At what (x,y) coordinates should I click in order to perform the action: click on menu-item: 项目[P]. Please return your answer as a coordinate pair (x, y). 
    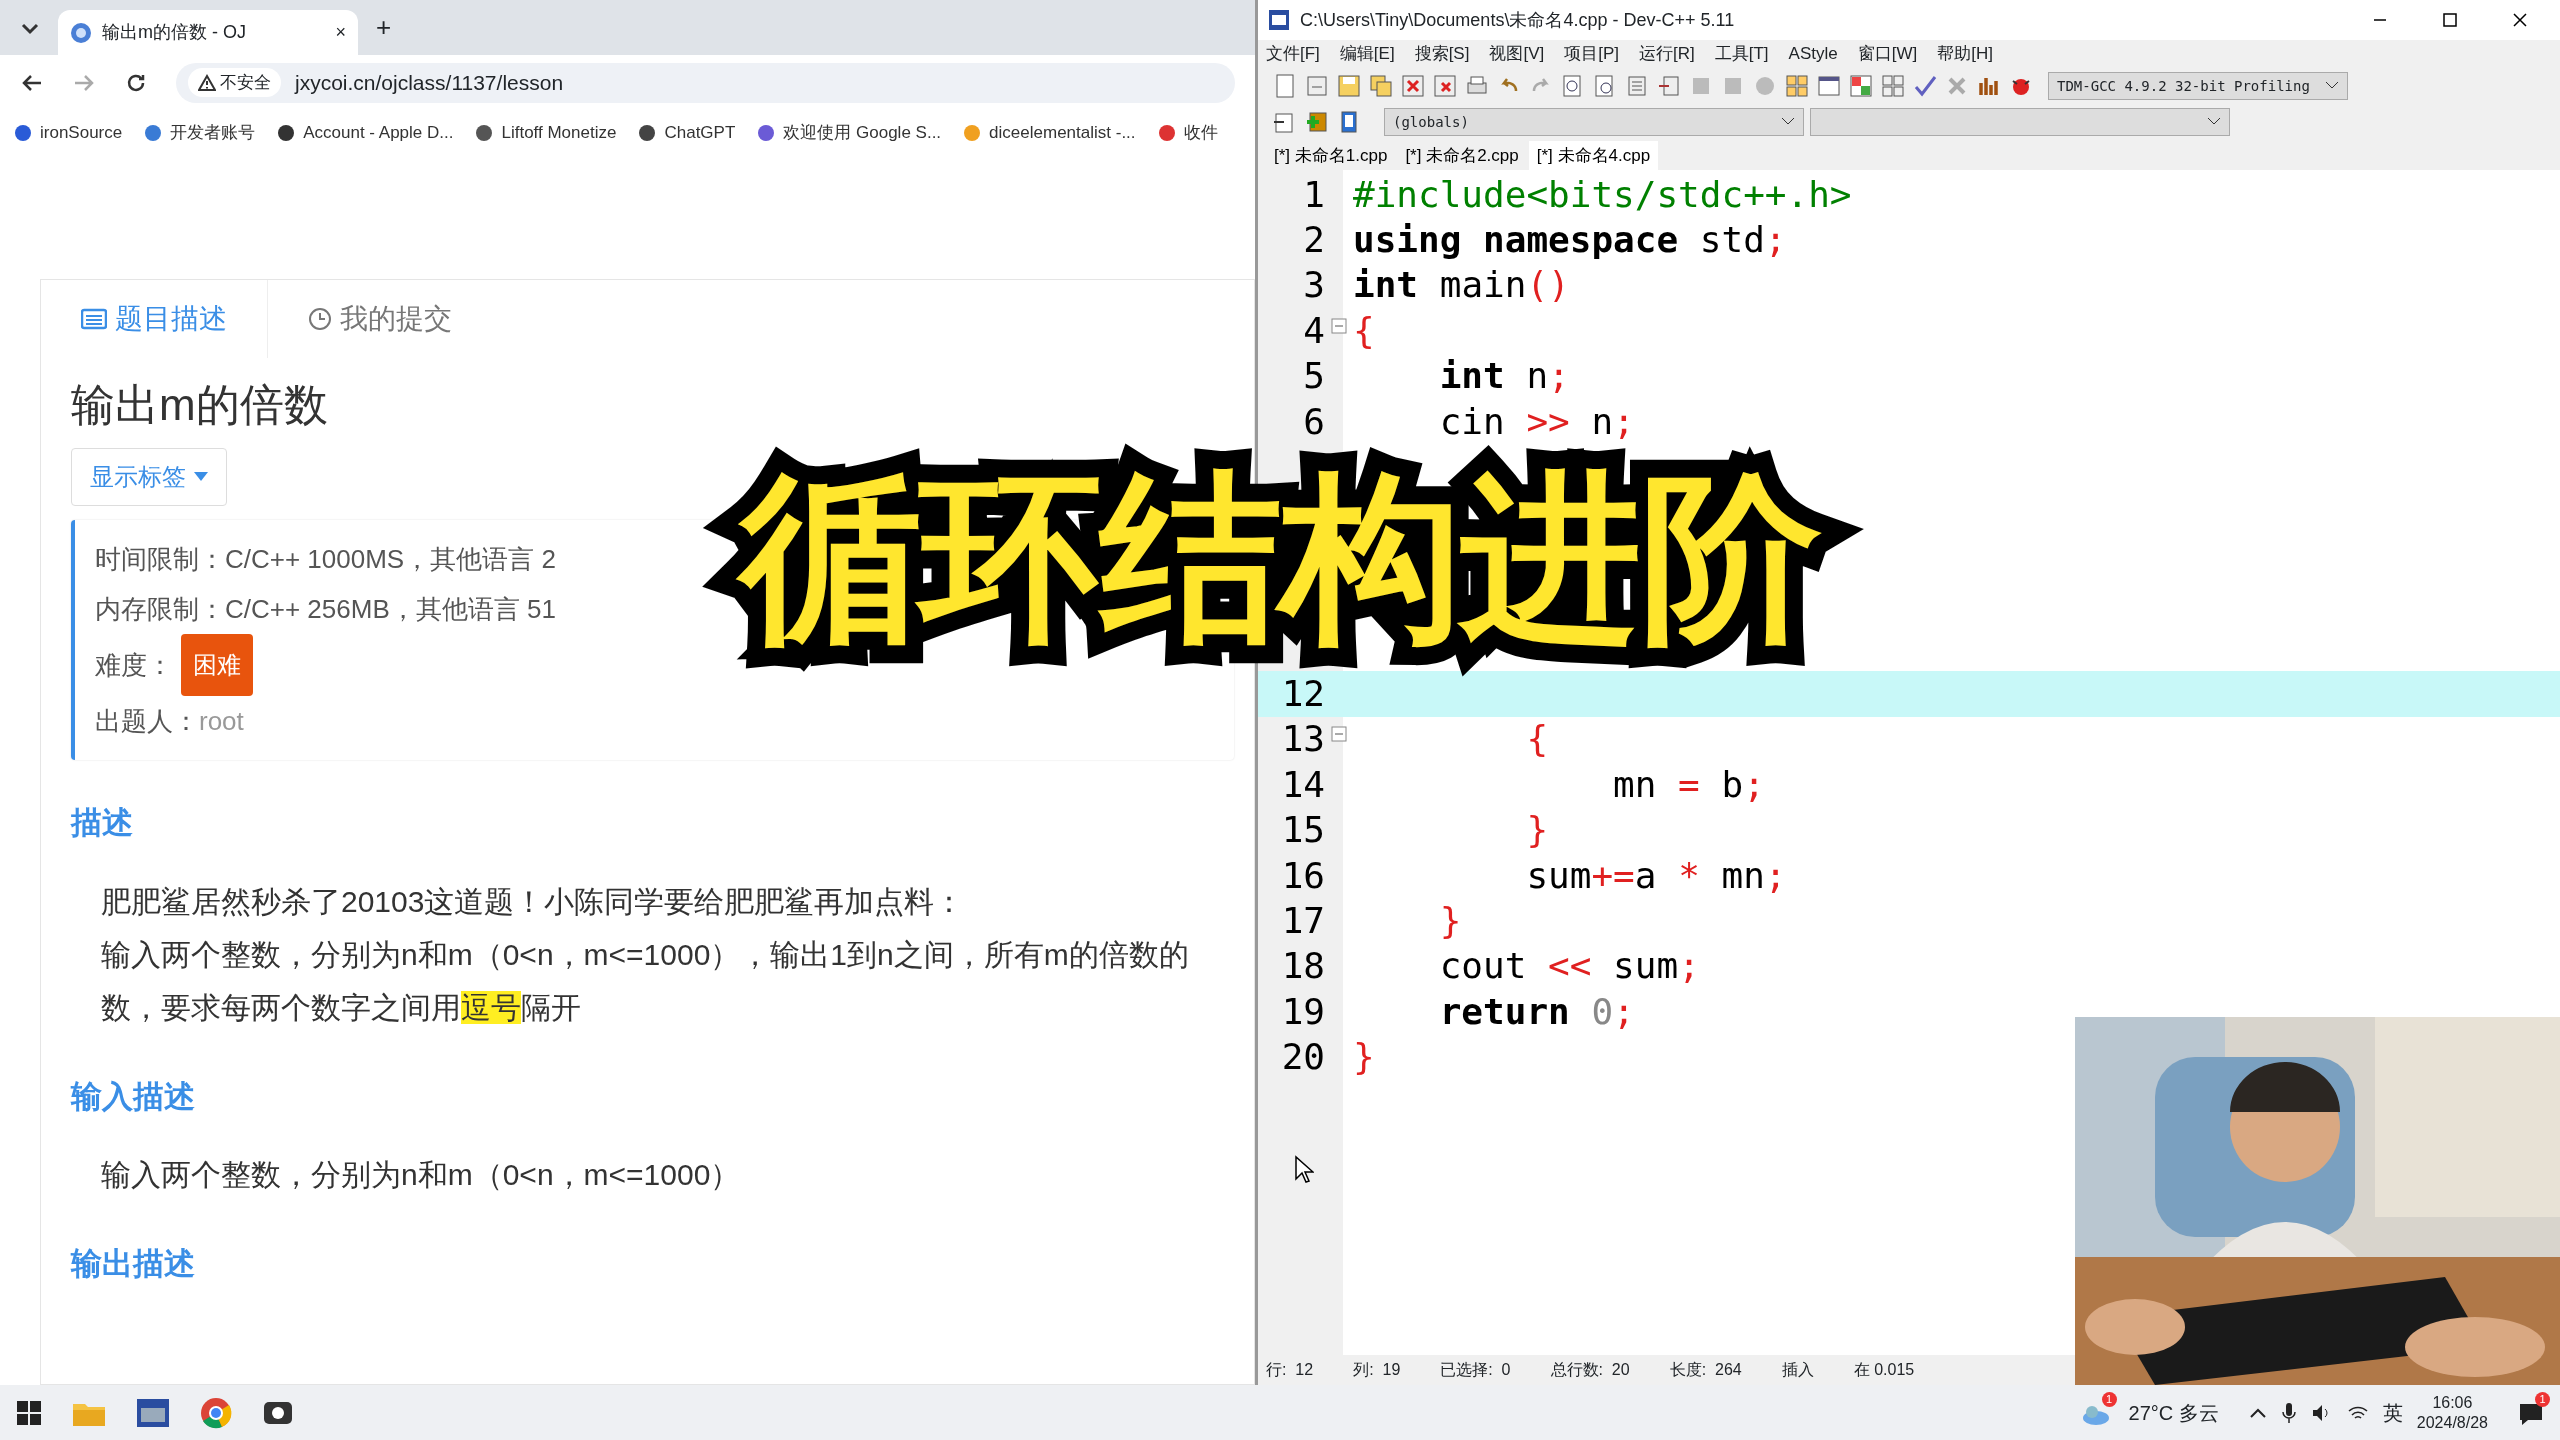
    Looking at the image, I should click on (1592, 54).